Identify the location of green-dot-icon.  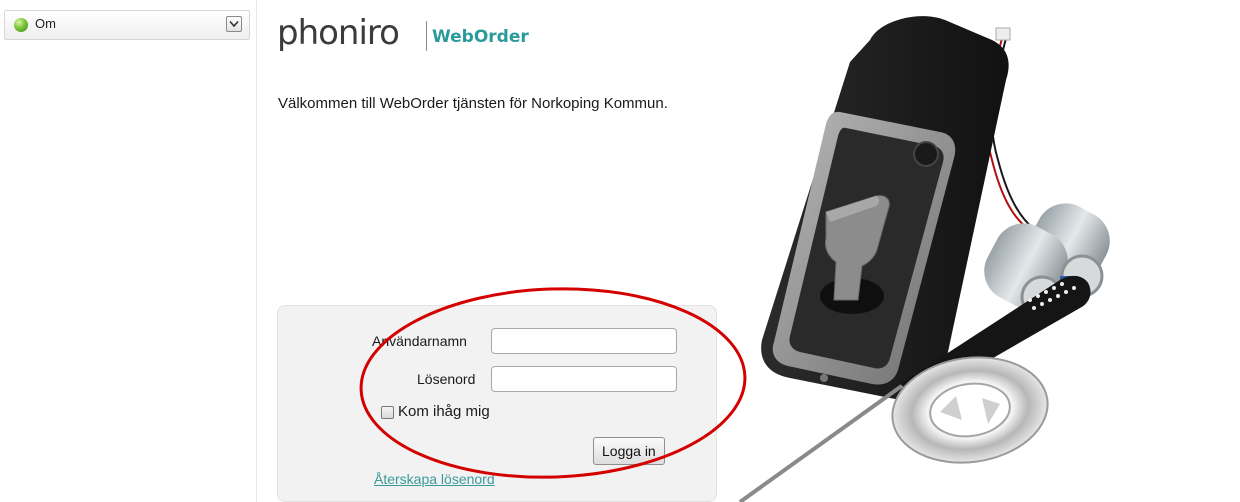
(21, 25).